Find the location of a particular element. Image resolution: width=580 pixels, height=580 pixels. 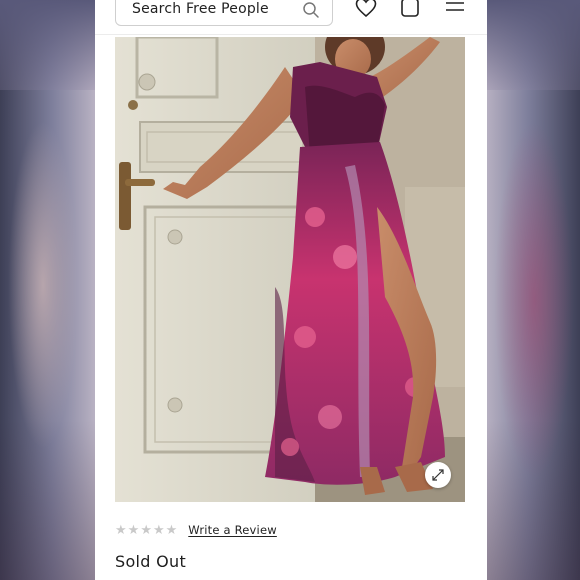

background-blur-left is located at coordinates (43, 285).